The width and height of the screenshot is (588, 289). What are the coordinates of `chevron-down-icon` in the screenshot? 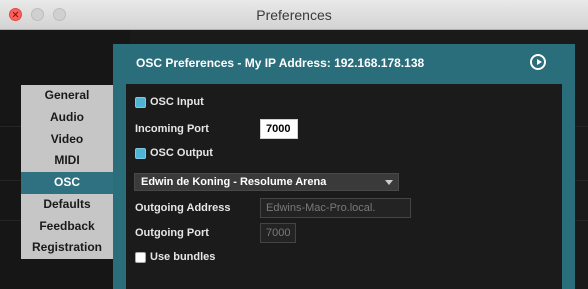 It's located at (389, 182).